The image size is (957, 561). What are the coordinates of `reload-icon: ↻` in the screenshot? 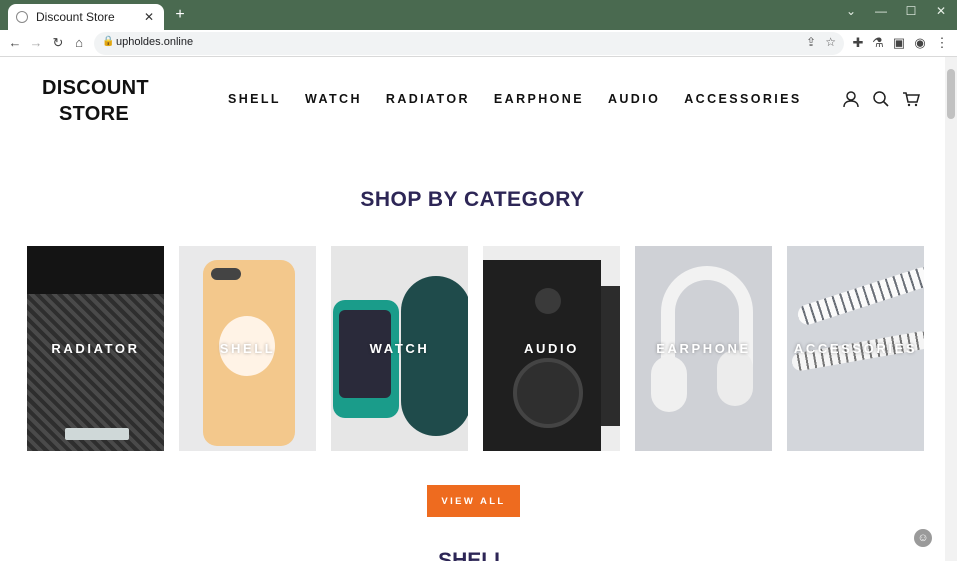 It's located at (58, 43).